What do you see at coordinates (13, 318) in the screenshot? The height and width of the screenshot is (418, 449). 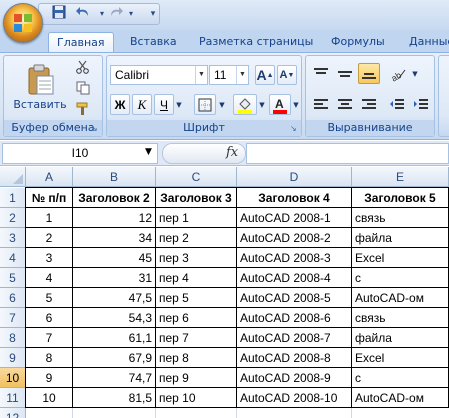 I see `row-header-7: 7` at bounding box center [13, 318].